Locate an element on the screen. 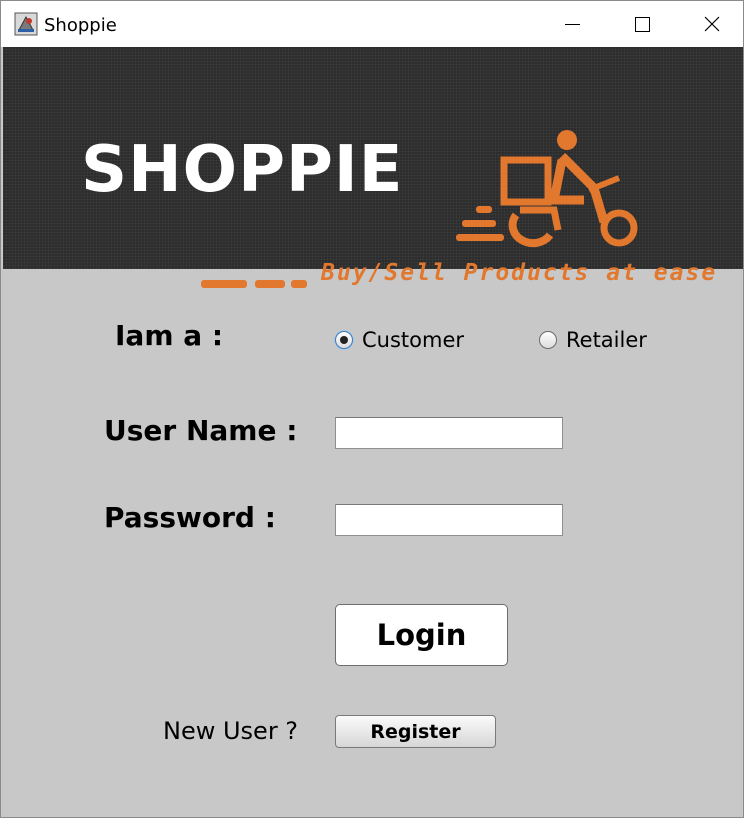 The width and height of the screenshot is (744, 818). java-app-icon is located at coordinates (26, 24).